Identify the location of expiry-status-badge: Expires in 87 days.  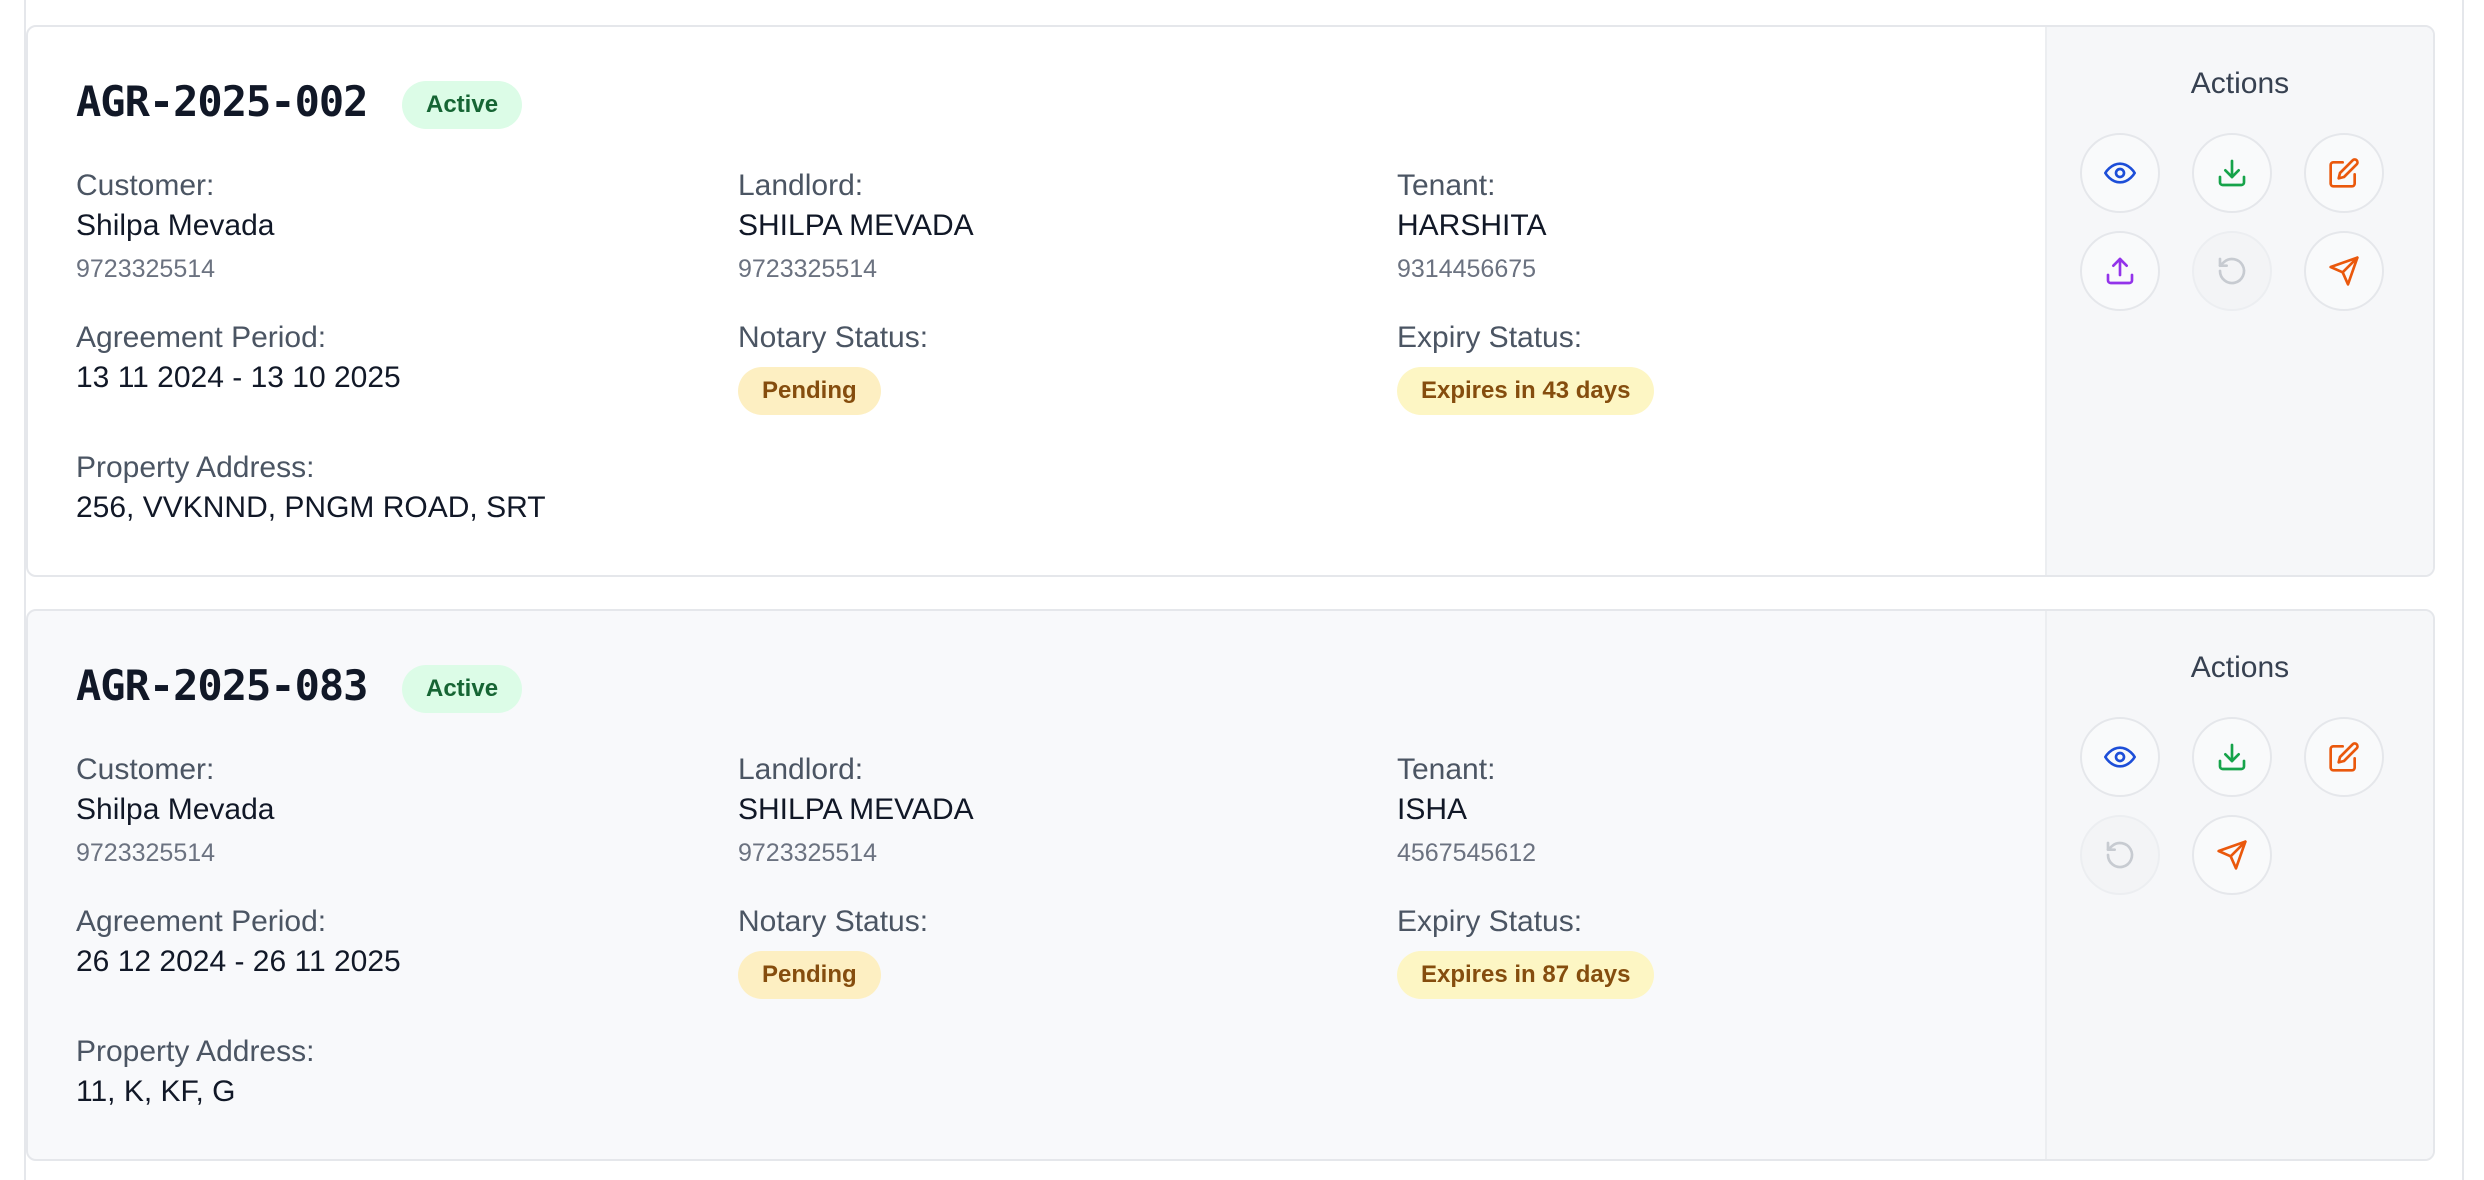
(1526, 975).